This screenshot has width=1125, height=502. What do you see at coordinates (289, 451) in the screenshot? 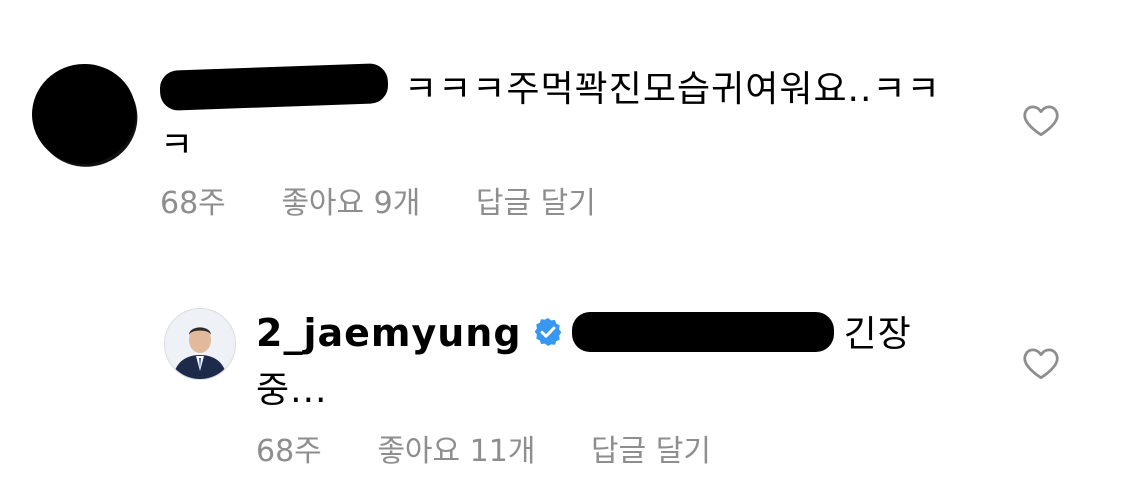
I see `comment-time: 68주` at bounding box center [289, 451].